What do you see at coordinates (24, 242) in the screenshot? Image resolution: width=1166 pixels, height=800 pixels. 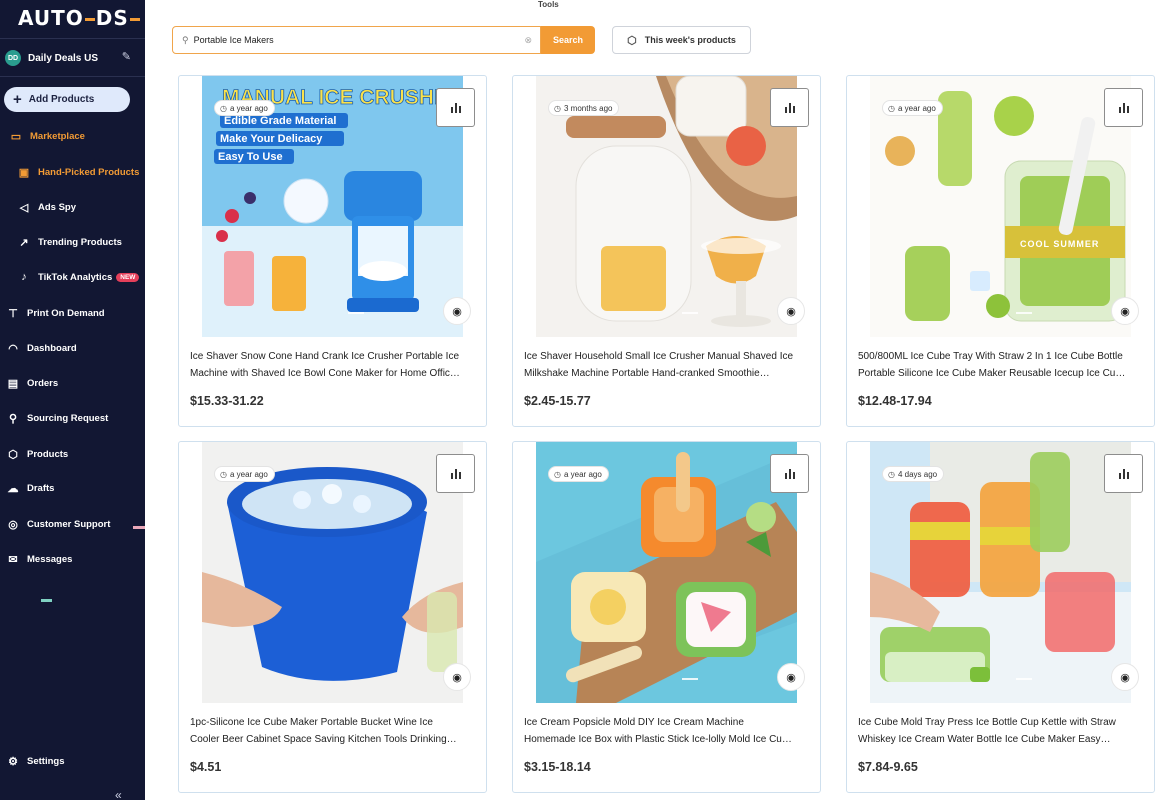 I see `trending-chart-icon: ↗` at bounding box center [24, 242].